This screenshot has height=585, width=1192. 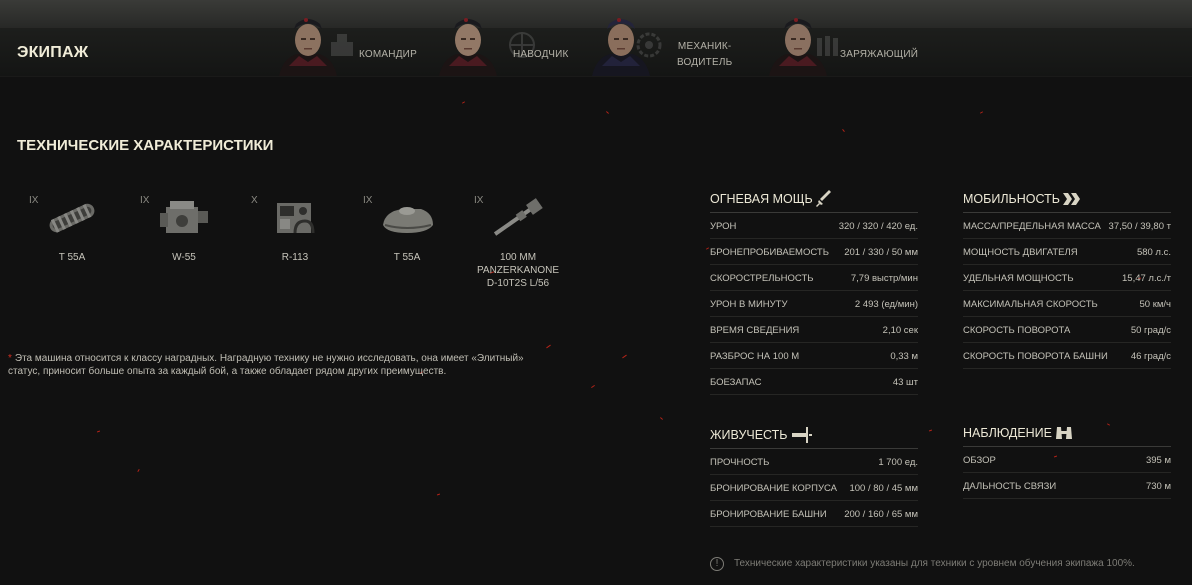 I want to click on stat-row: УРОН 320 / 320 / 420 ед., so click(x=814, y=226).